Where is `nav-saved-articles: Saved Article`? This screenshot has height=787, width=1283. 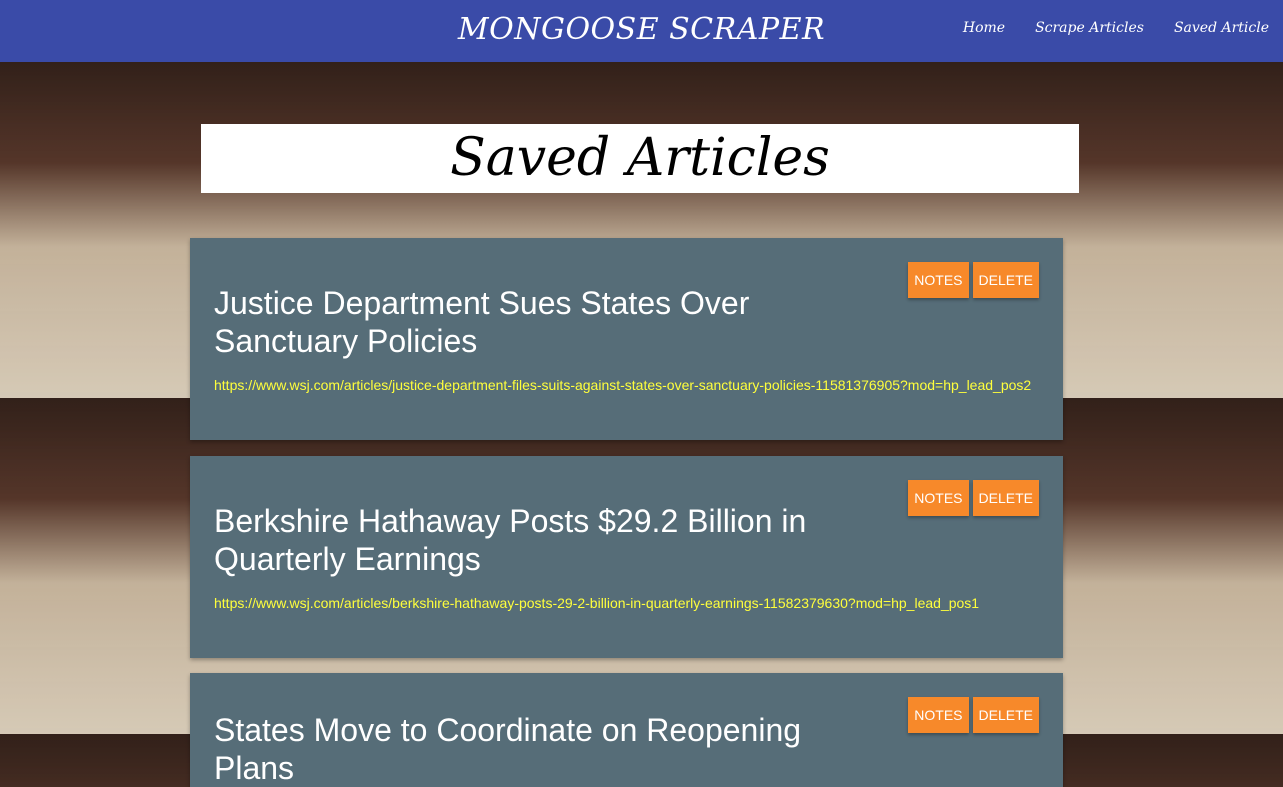 nav-saved-articles: Saved Article is located at coordinates (1221, 28).